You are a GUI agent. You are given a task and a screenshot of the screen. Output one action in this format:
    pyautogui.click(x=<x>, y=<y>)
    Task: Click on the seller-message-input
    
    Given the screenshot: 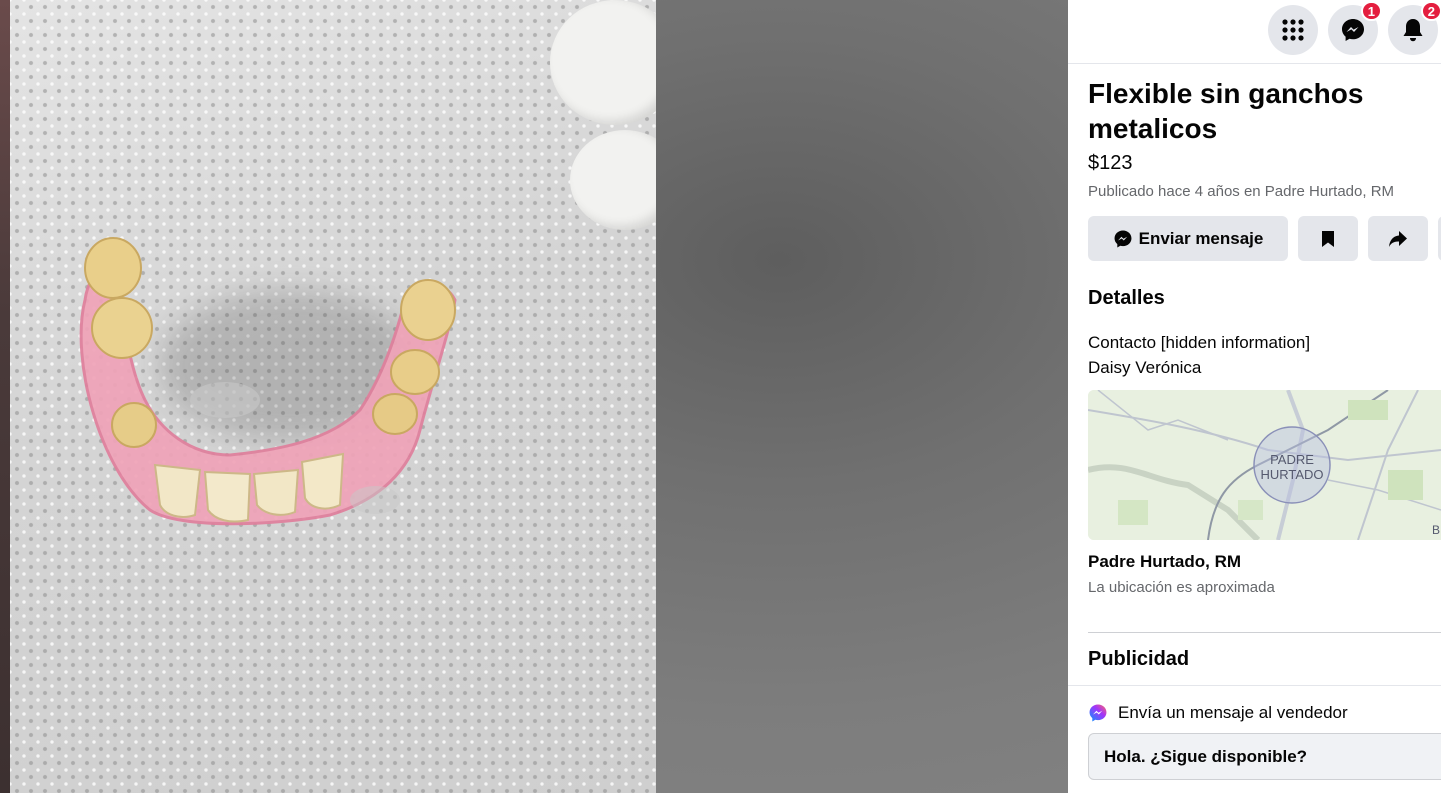 What is the action you would take?
    pyautogui.click(x=1264, y=756)
    